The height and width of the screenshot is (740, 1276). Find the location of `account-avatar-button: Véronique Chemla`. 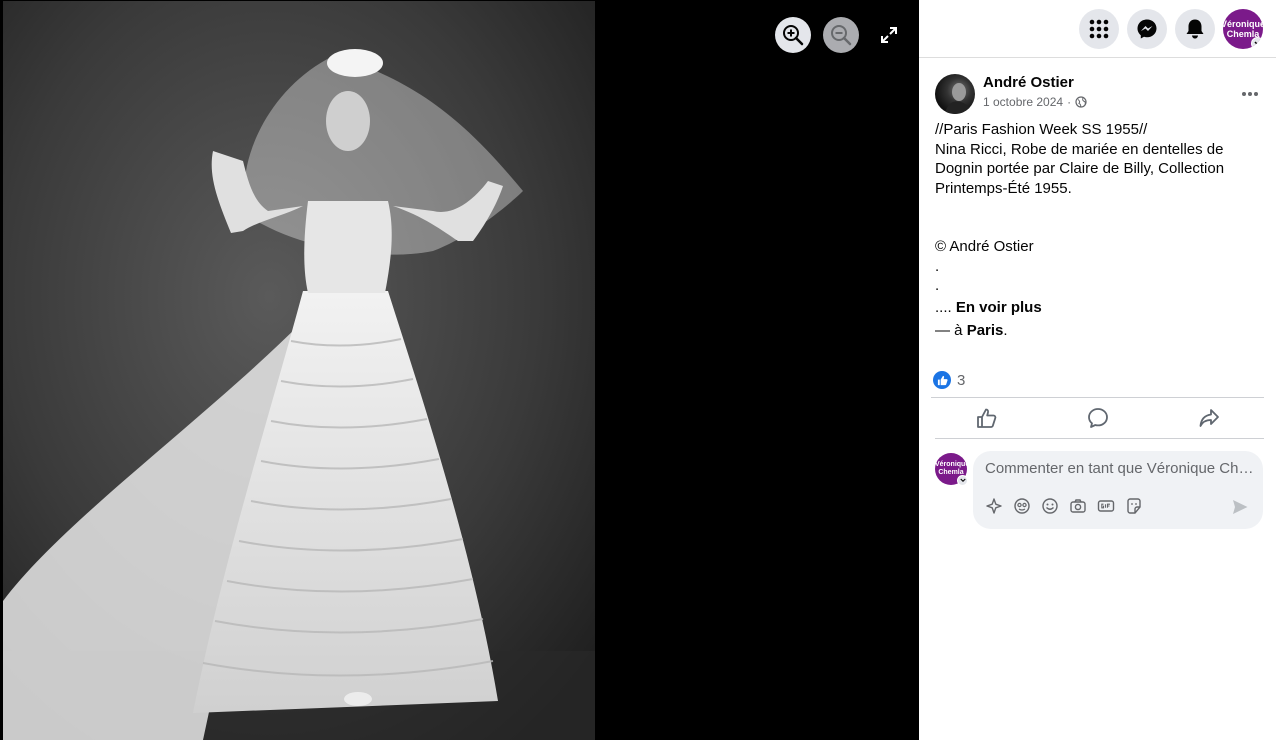

account-avatar-button: Véronique Chemla is located at coordinates (1243, 29).